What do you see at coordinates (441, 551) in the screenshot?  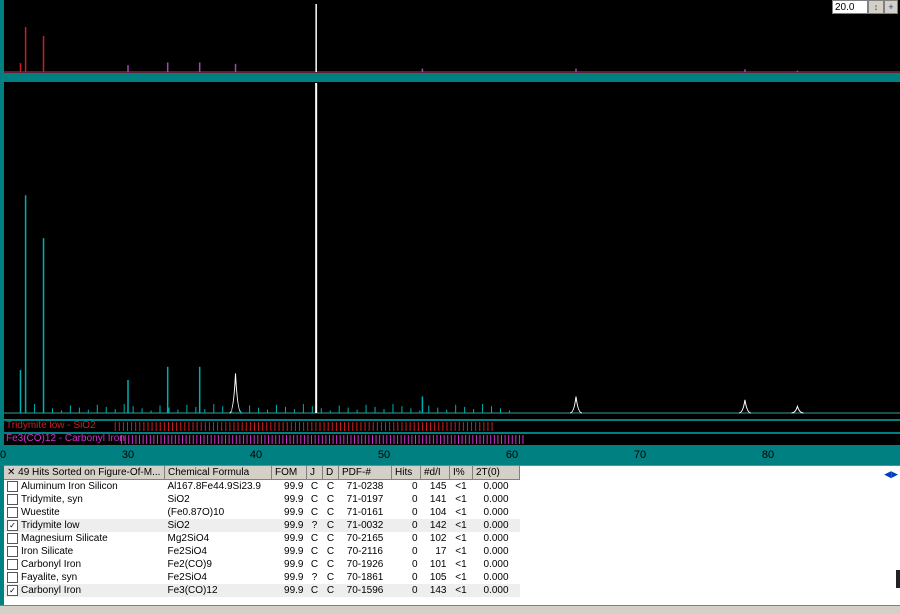 I see `hit-di-text: 17` at bounding box center [441, 551].